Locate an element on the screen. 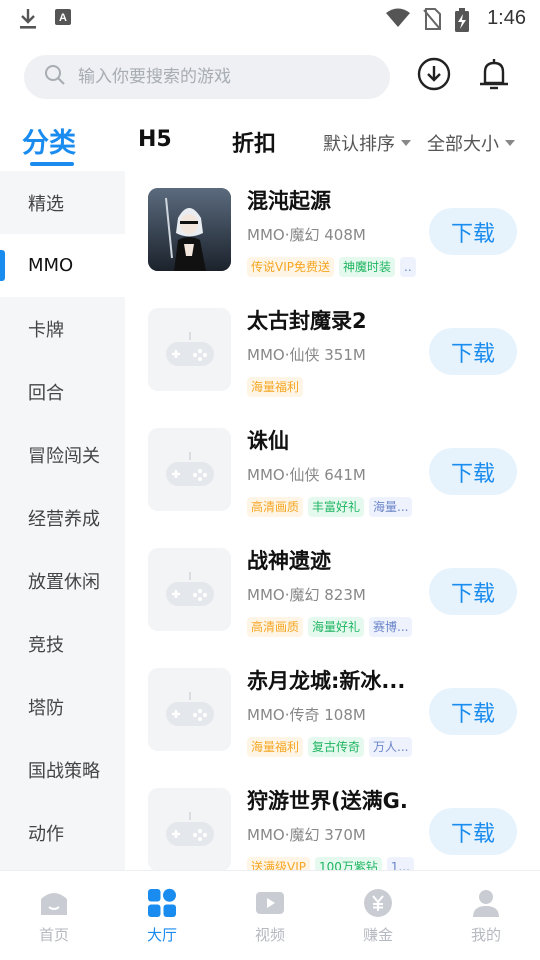 This screenshot has width=540, height=960. game-list-item: 战神遗迹 MMO·魔幻 823M 高清画质 海量好礼 赛博... 下载 is located at coordinates (332, 591).